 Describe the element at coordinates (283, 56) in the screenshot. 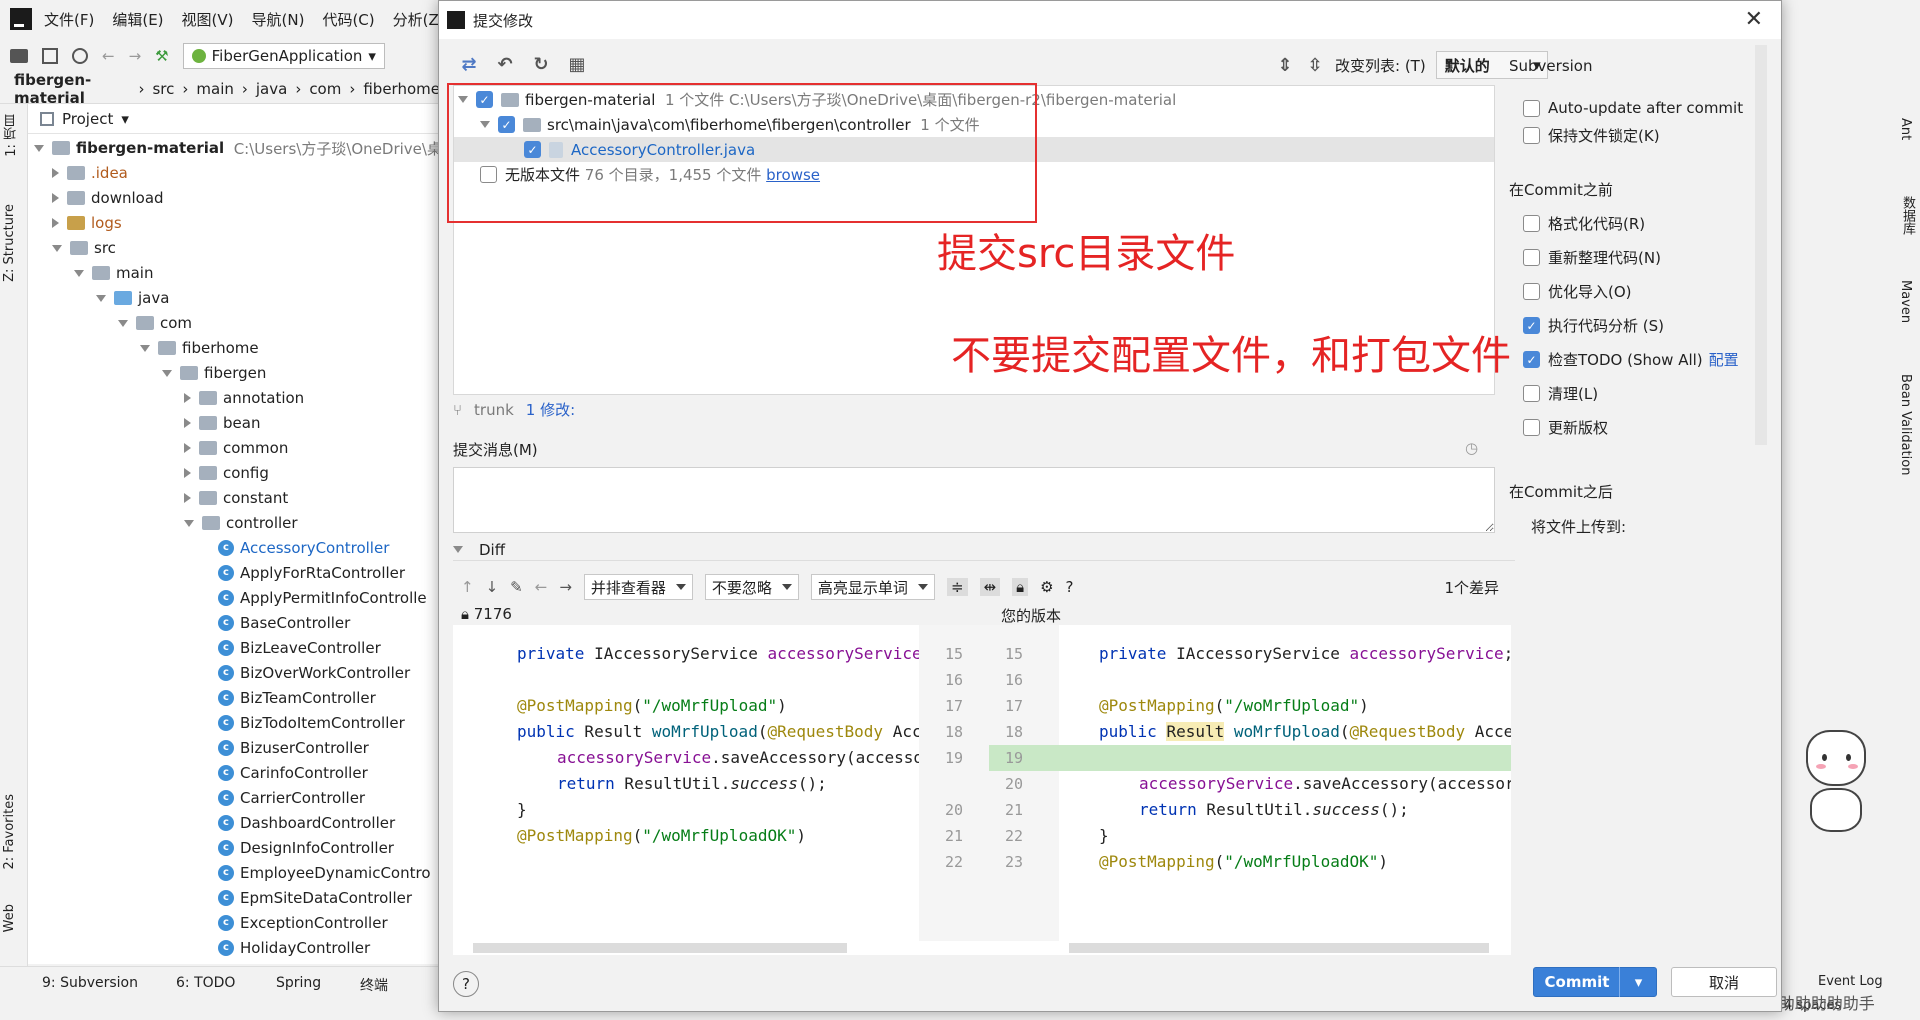

I see `run-config-select: FiberGenApplication ▾` at that location.